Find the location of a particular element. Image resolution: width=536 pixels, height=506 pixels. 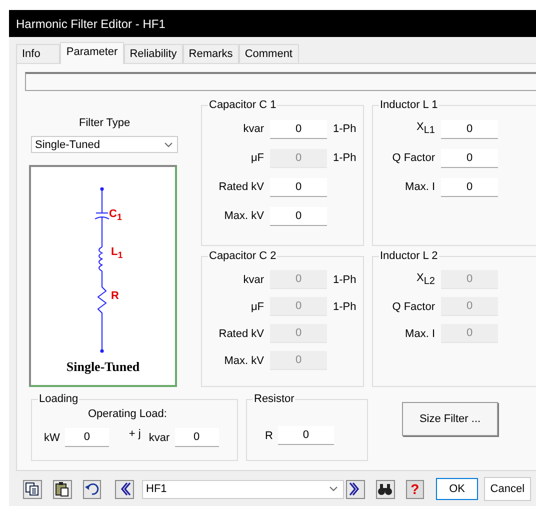

tab: Parameter is located at coordinates (92, 53).